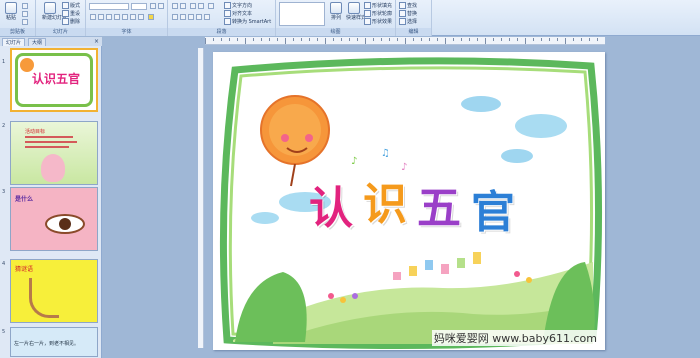 This screenshot has width=700, height=358. Describe the element at coordinates (54, 342) in the screenshot. I see `slide-thumb-5: 左一片右一片，到老不相见。` at that location.